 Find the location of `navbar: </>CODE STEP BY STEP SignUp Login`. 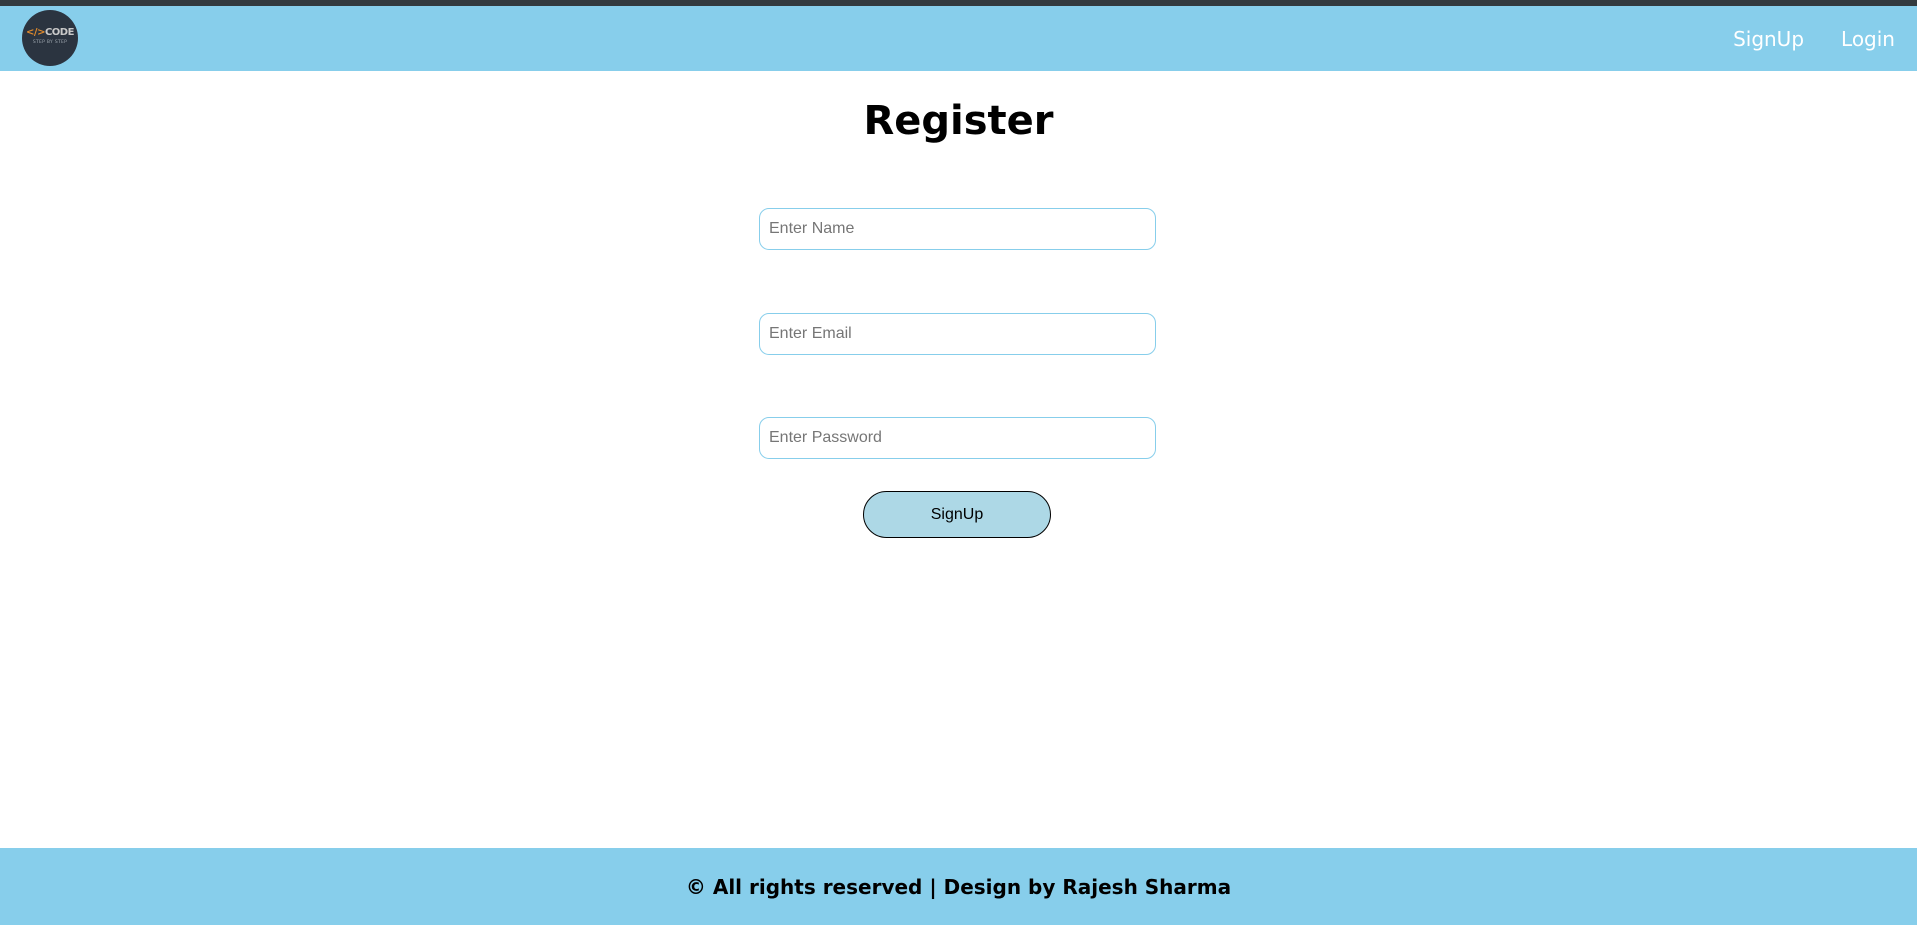

navbar: </>CODE STEP BY STEP SignUp Login is located at coordinates (958, 38).